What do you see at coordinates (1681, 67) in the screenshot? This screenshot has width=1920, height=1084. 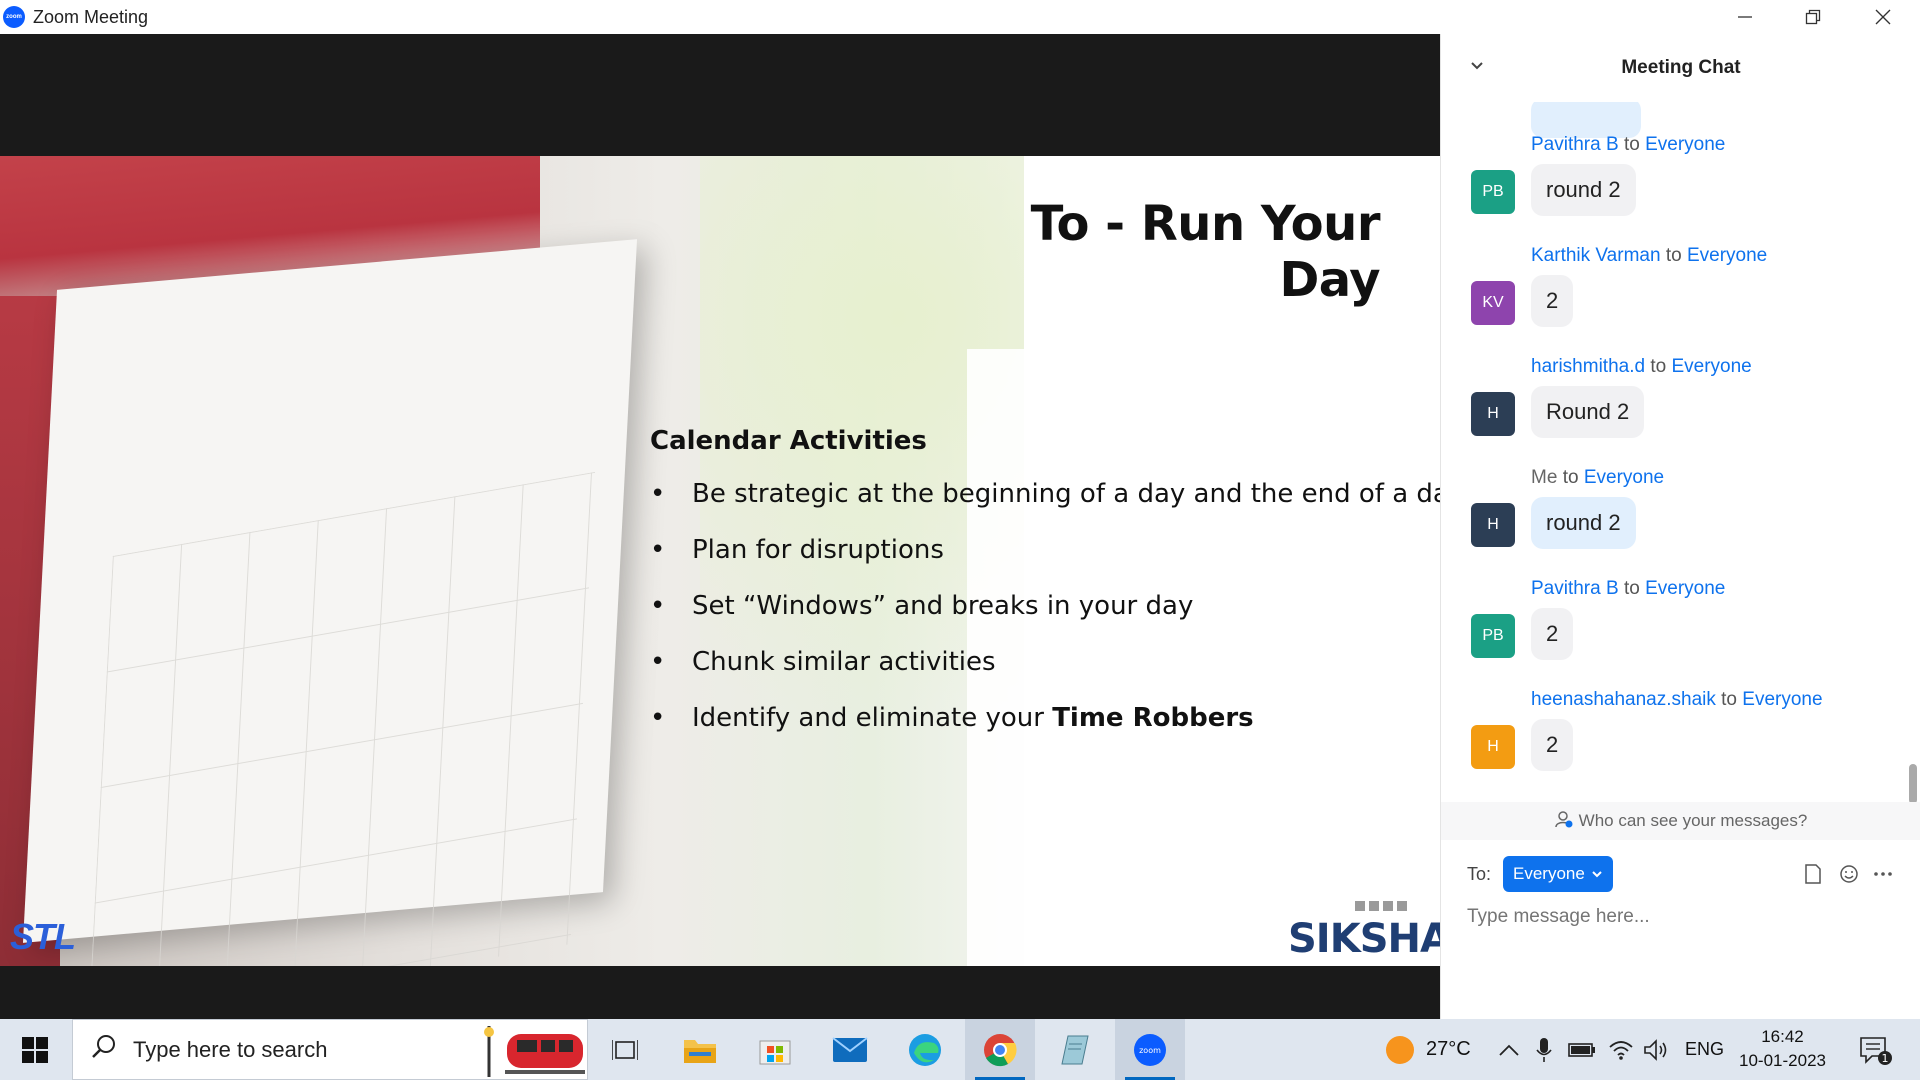 I see `chat-title: Meeting Chat` at bounding box center [1681, 67].